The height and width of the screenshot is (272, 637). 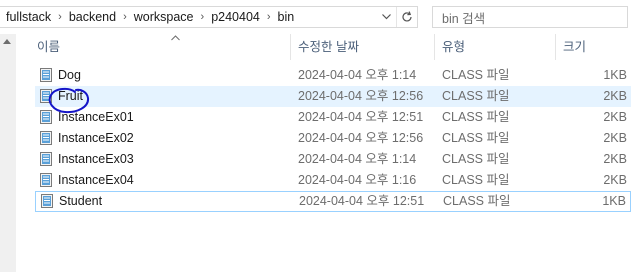 What do you see at coordinates (596, 47) in the screenshot?
I see `column-size: 크기` at bounding box center [596, 47].